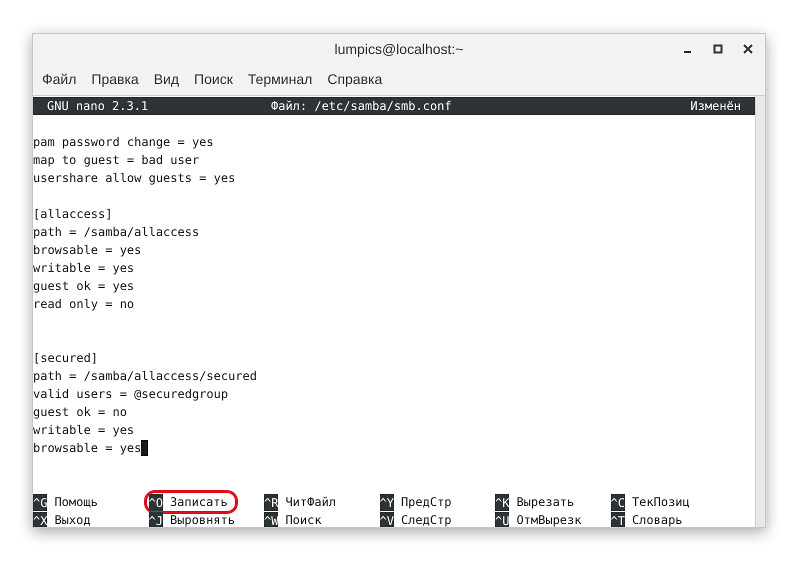 This screenshot has height=561, width=796. I want to click on shortcut-key: ^X, so click(40, 519).